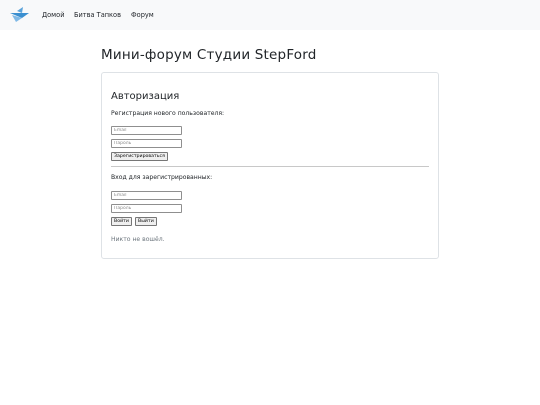  What do you see at coordinates (168, 113) in the screenshot?
I see `register-label: Регистрация нового пользователя:` at bounding box center [168, 113].